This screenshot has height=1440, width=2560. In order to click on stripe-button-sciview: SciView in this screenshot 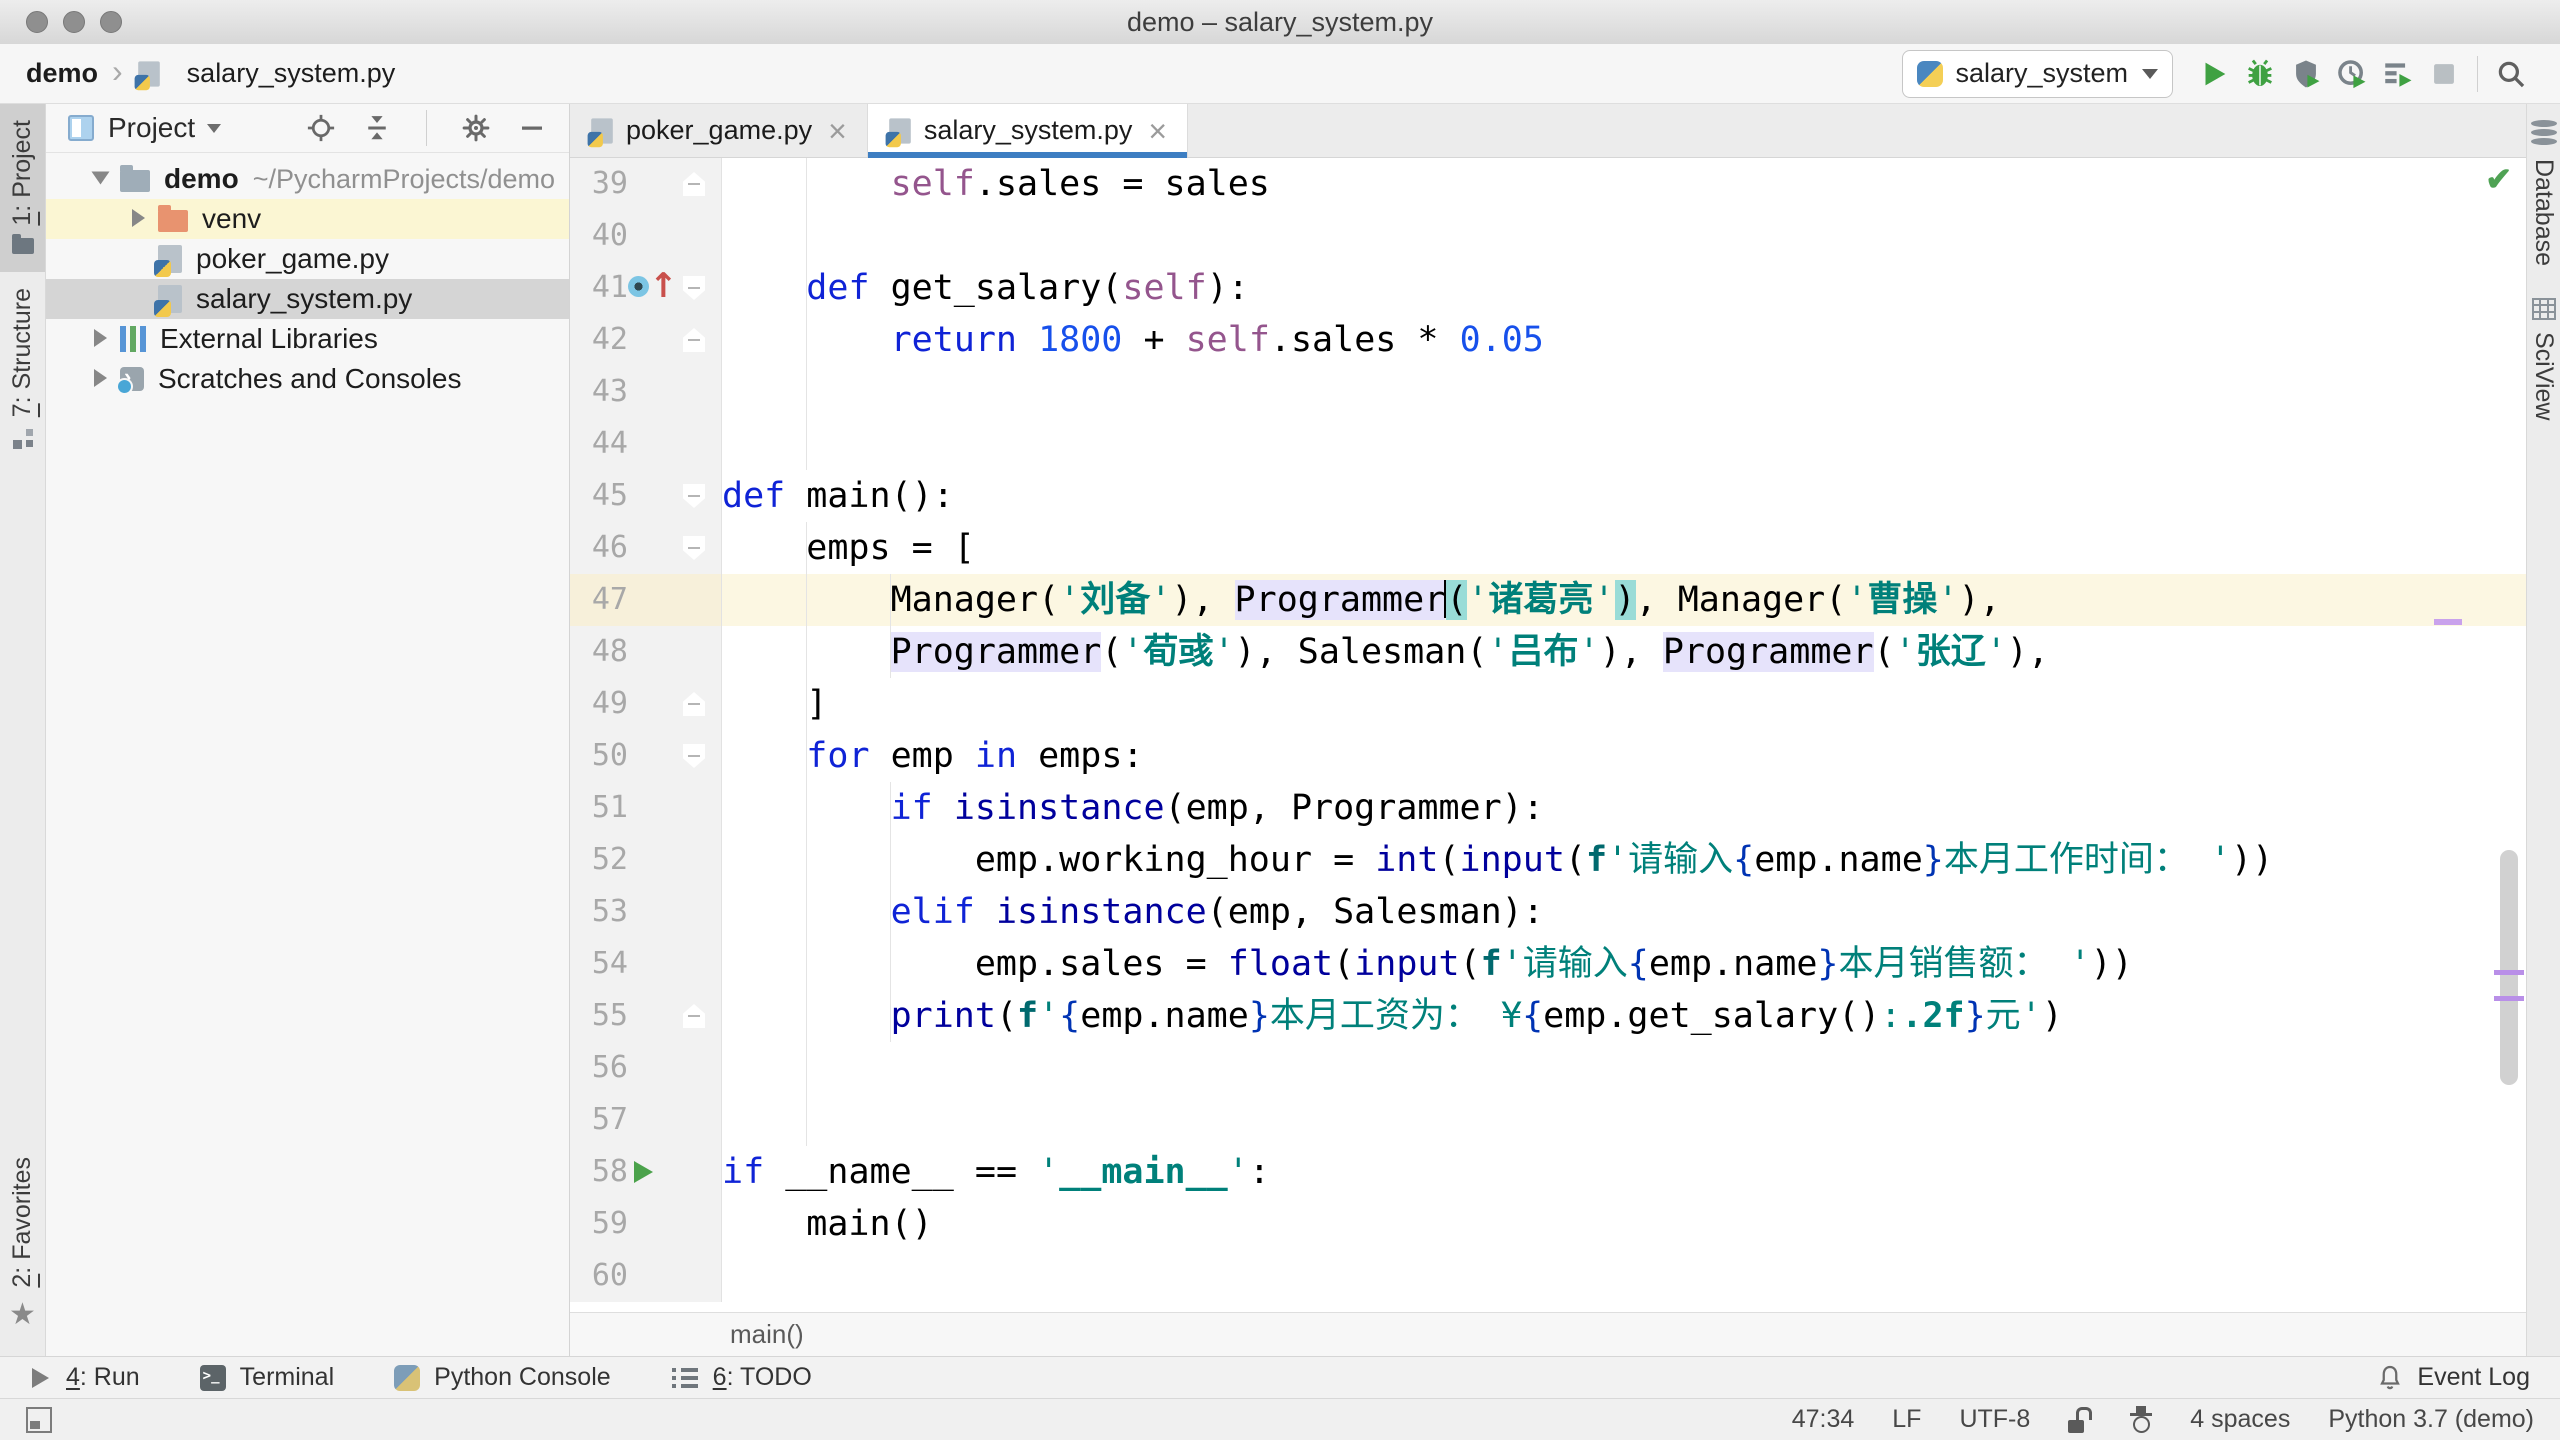, I will do `click(2543, 359)`.